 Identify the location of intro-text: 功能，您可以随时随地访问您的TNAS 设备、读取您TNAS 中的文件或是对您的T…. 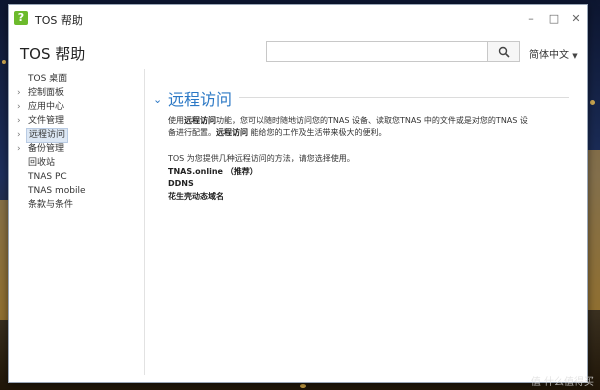
(372, 120).